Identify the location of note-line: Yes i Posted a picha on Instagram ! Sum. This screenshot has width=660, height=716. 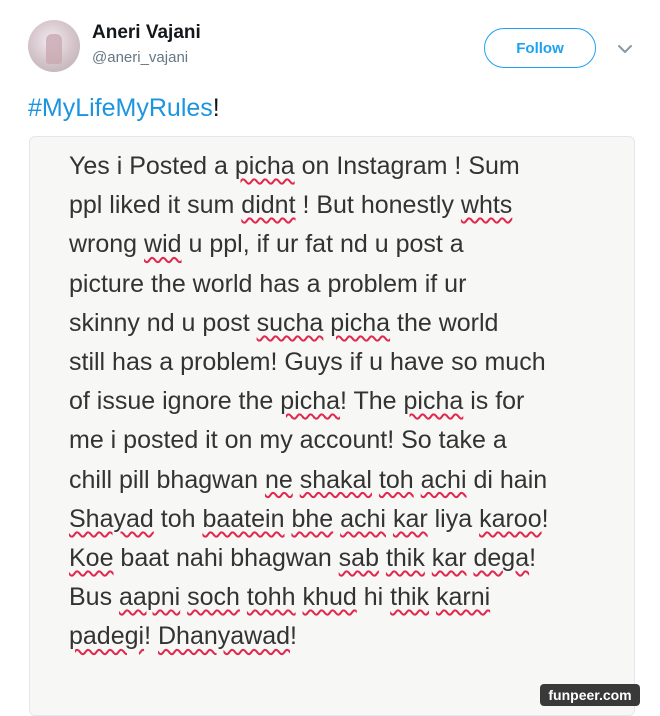
(349, 166).